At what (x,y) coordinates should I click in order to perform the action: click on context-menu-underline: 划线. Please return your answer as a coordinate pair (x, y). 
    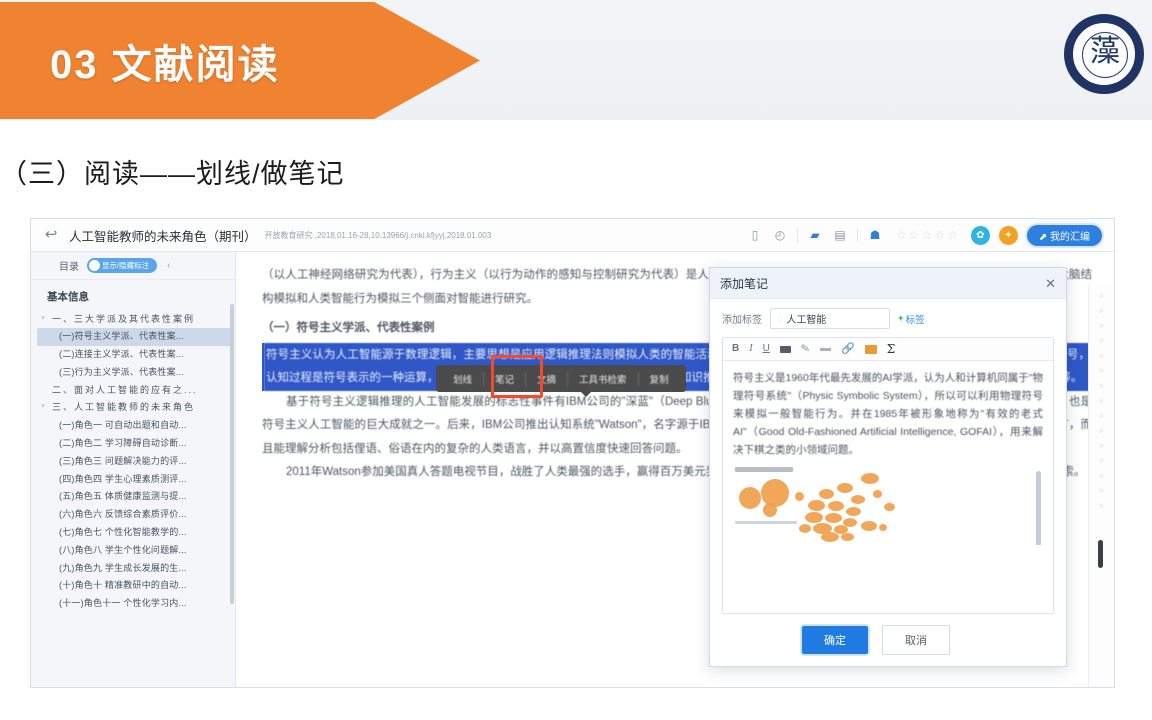
    Looking at the image, I should click on (462, 379).